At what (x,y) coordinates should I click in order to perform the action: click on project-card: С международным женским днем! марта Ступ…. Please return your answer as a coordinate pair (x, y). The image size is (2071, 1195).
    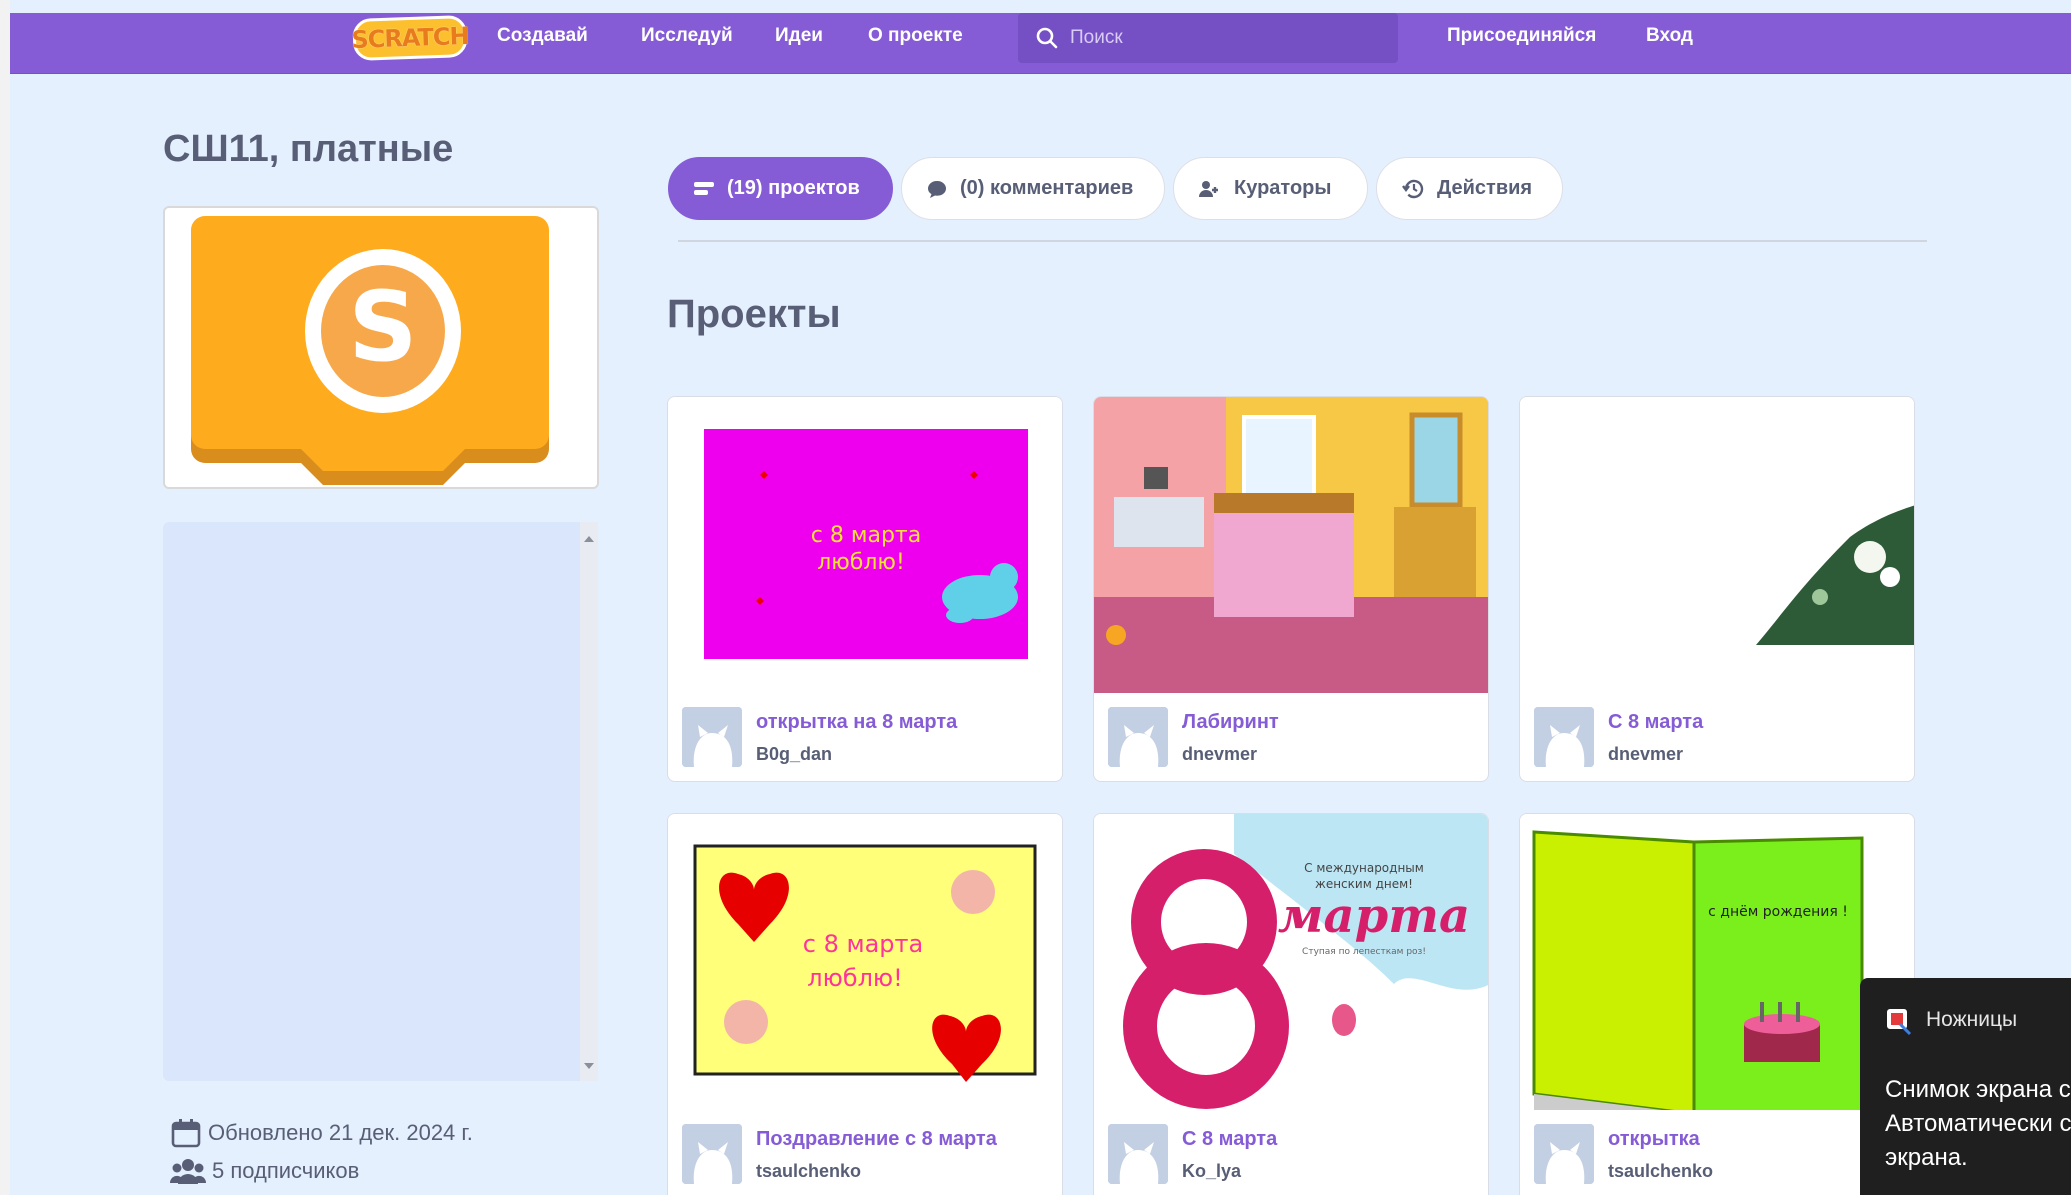
    Looking at the image, I should click on (1291, 1004).